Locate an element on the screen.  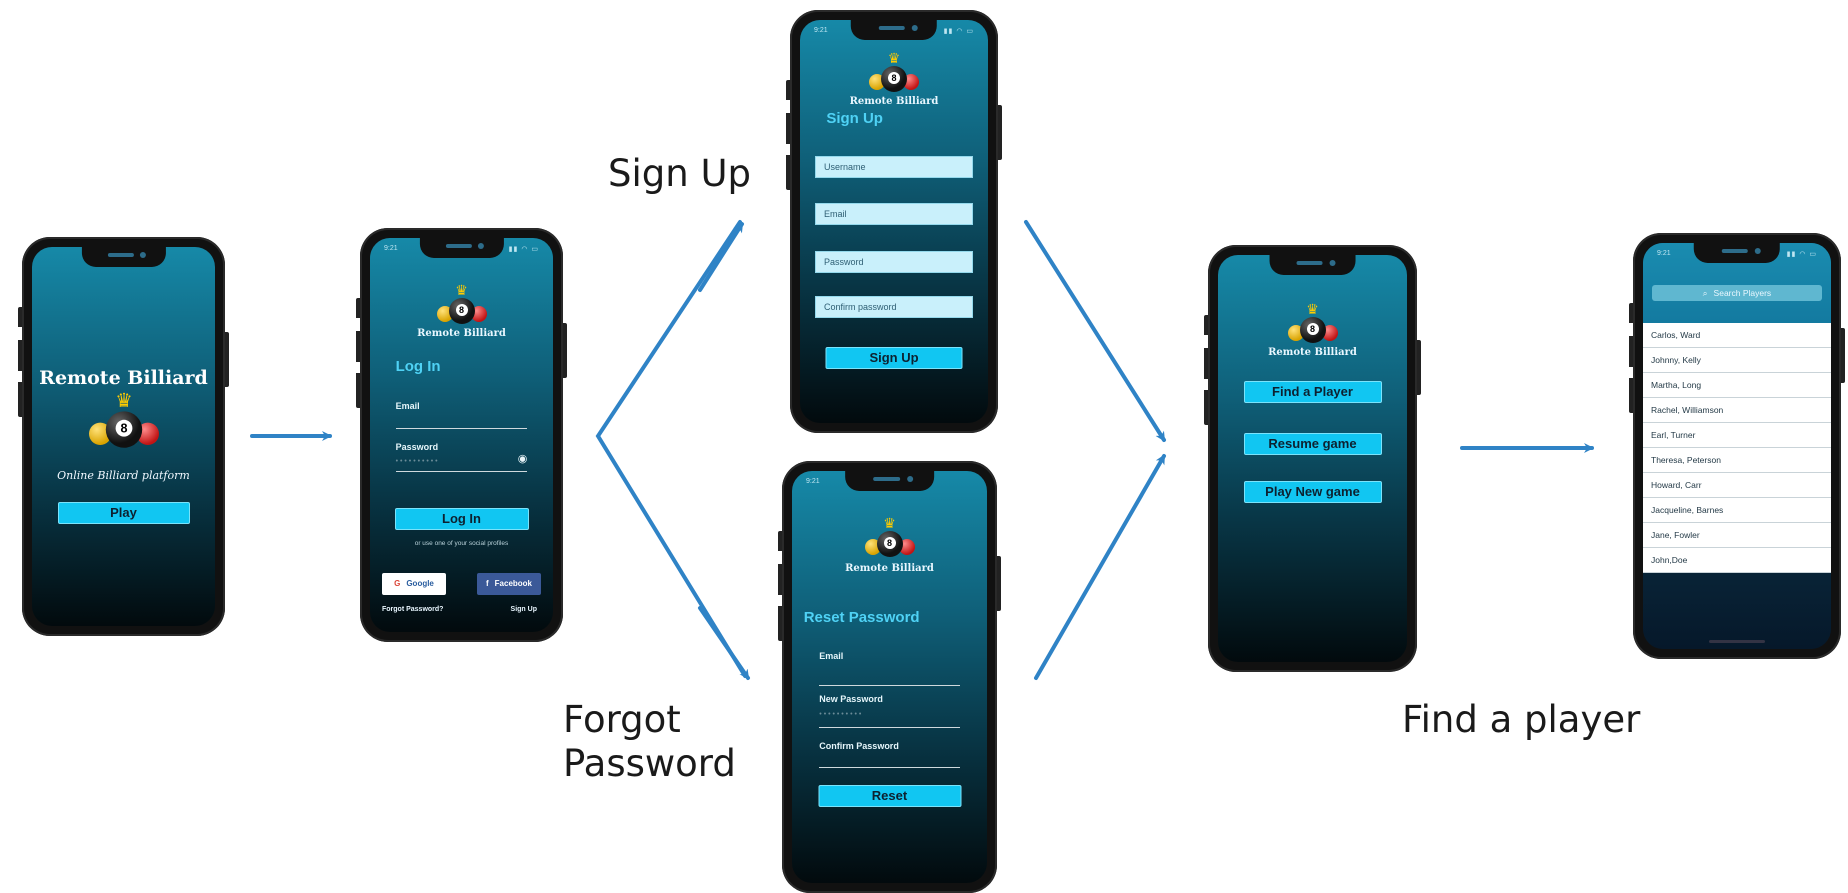
caption-find-a-player: Find a player is located at coordinates (1521, 719).